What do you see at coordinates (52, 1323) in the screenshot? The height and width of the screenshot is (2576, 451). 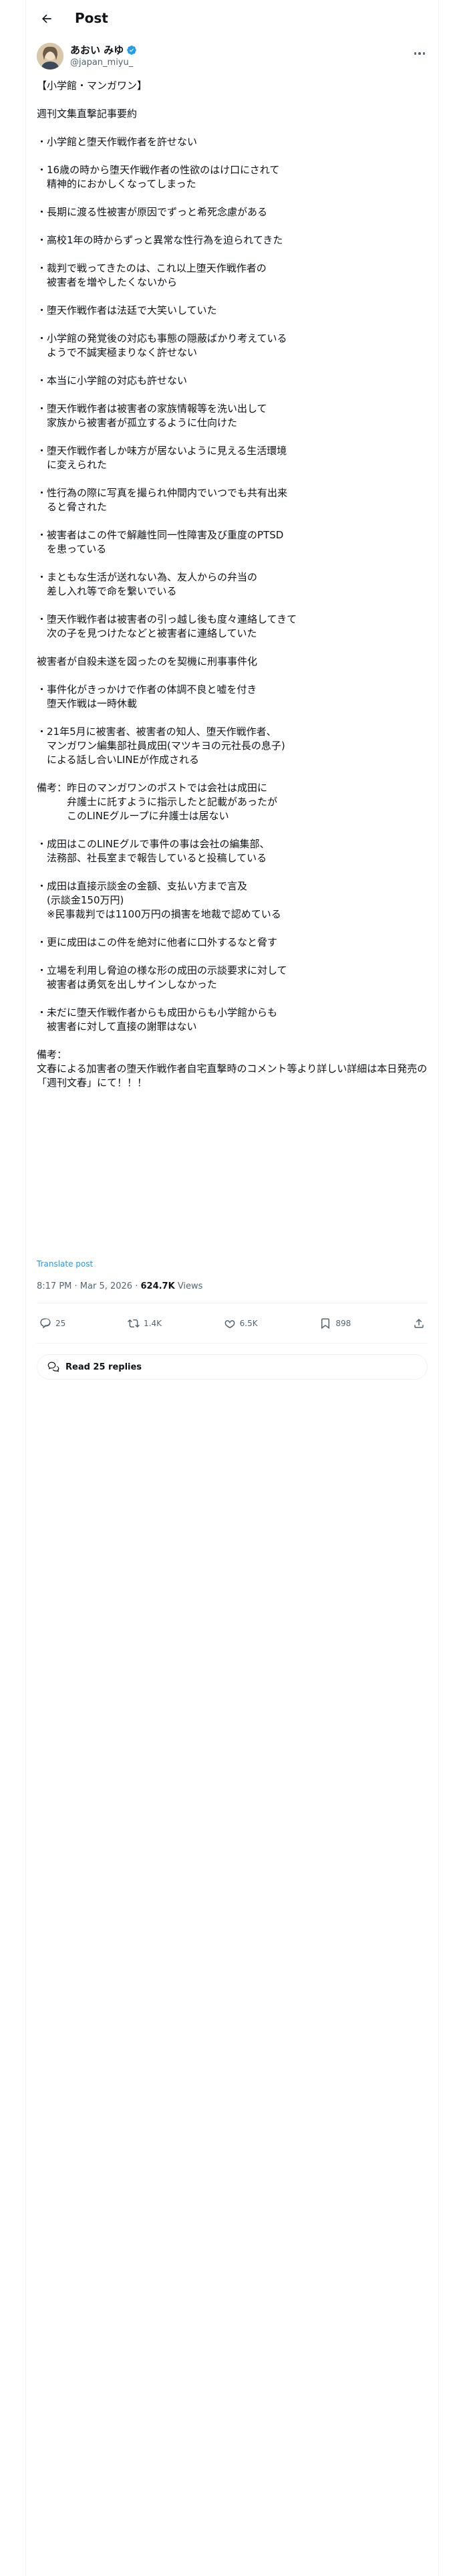 I see `reply-button: 25` at bounding box center [52, 1323].